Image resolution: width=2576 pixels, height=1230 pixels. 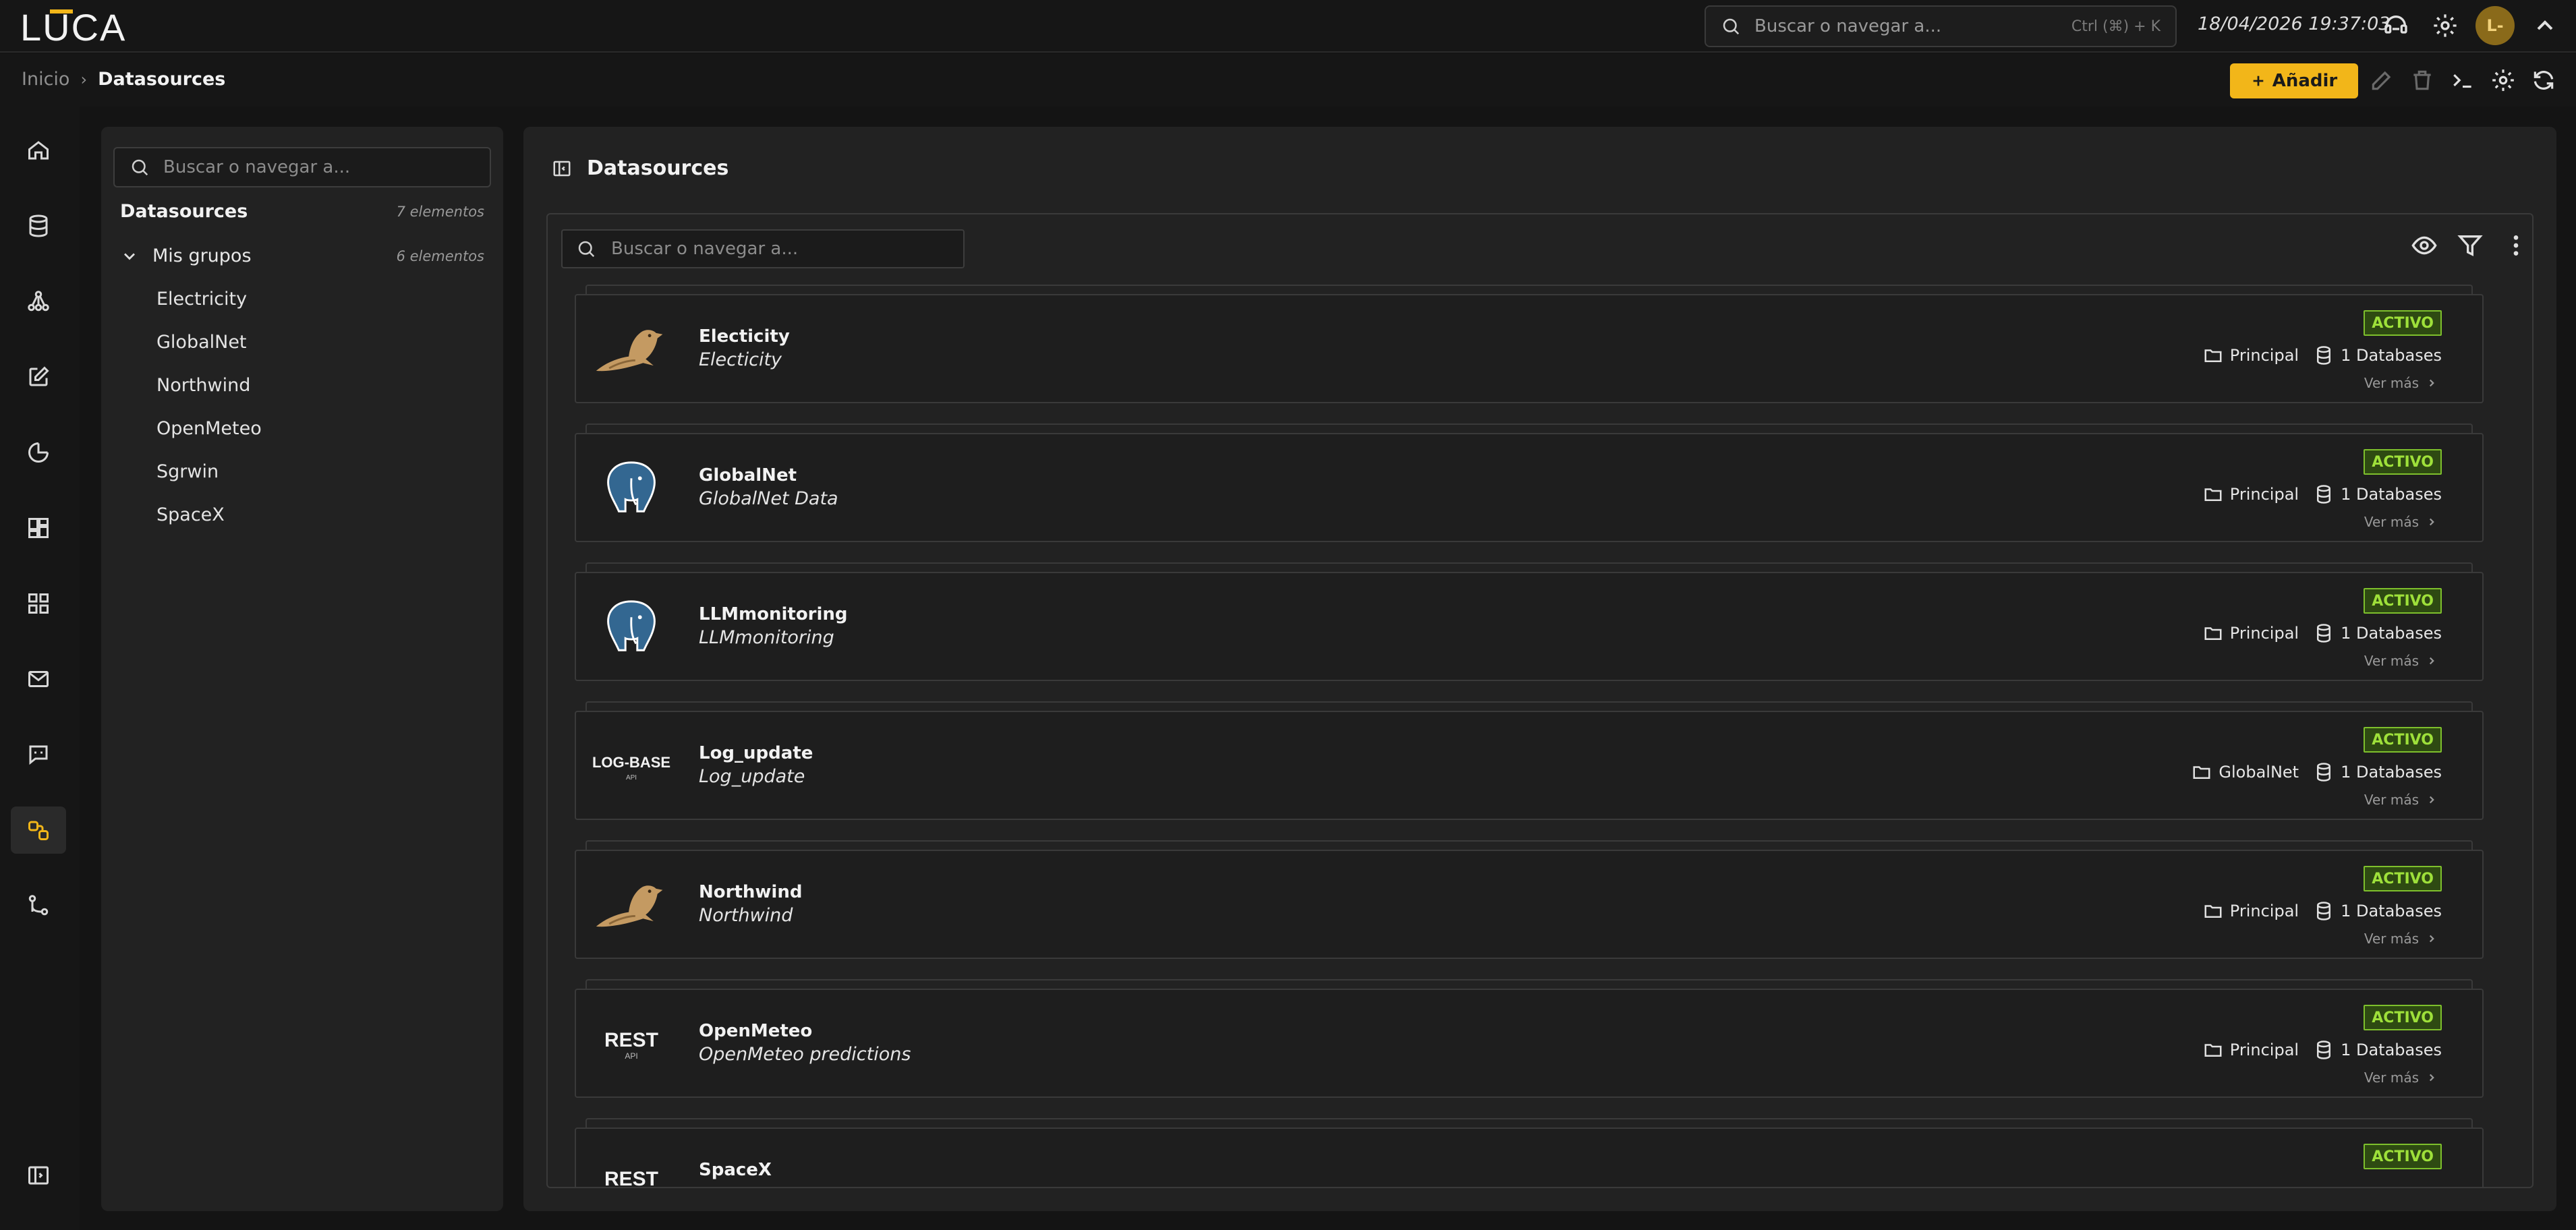 I want to click on grid-icon, so click(x=38, y=603).